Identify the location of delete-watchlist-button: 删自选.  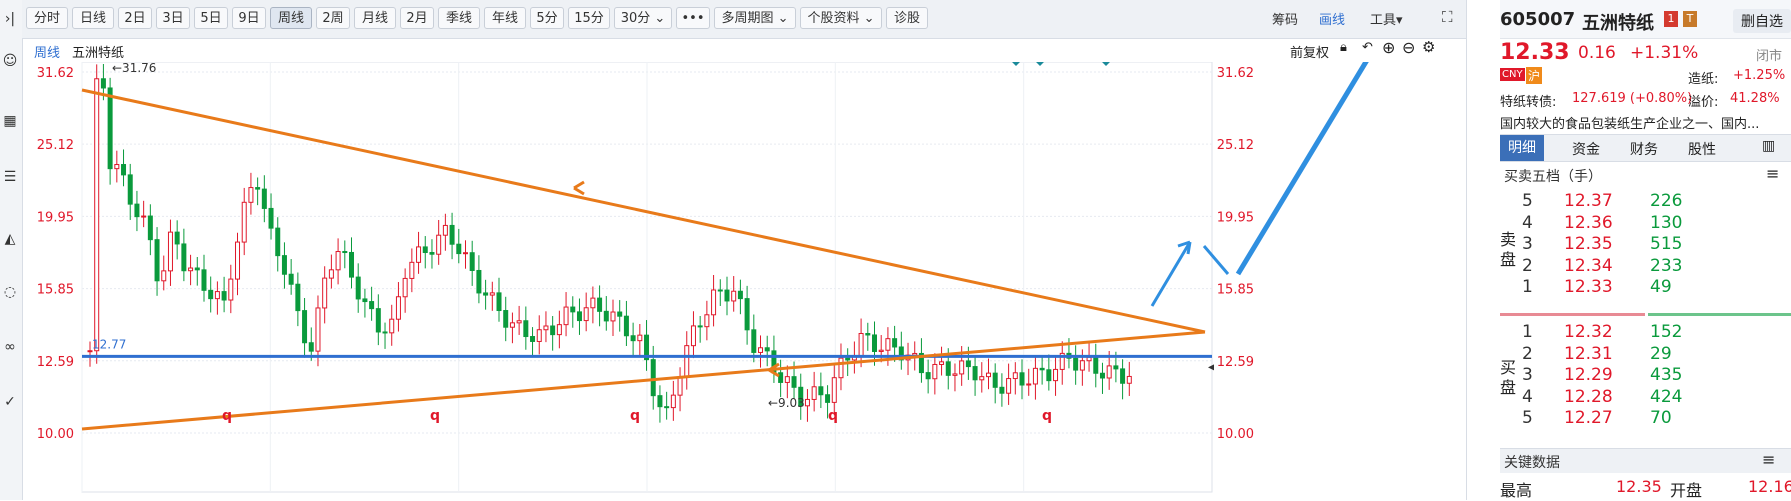
(1762, 21).